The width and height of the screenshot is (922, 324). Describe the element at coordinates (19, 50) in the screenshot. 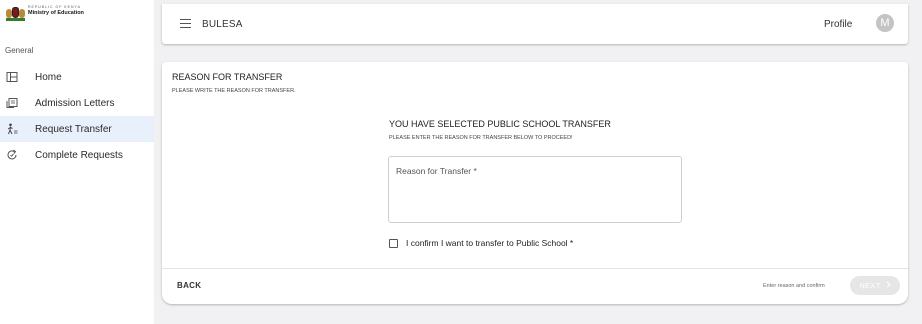

I see `nav-section-label: General` at that location.